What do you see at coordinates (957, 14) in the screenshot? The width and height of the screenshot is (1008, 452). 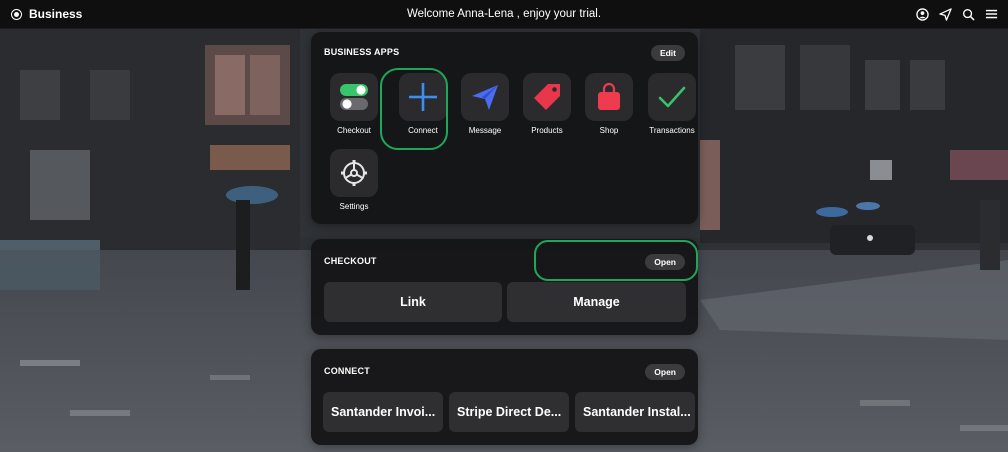 I see `top-icons` at bounding box center [957, 14].